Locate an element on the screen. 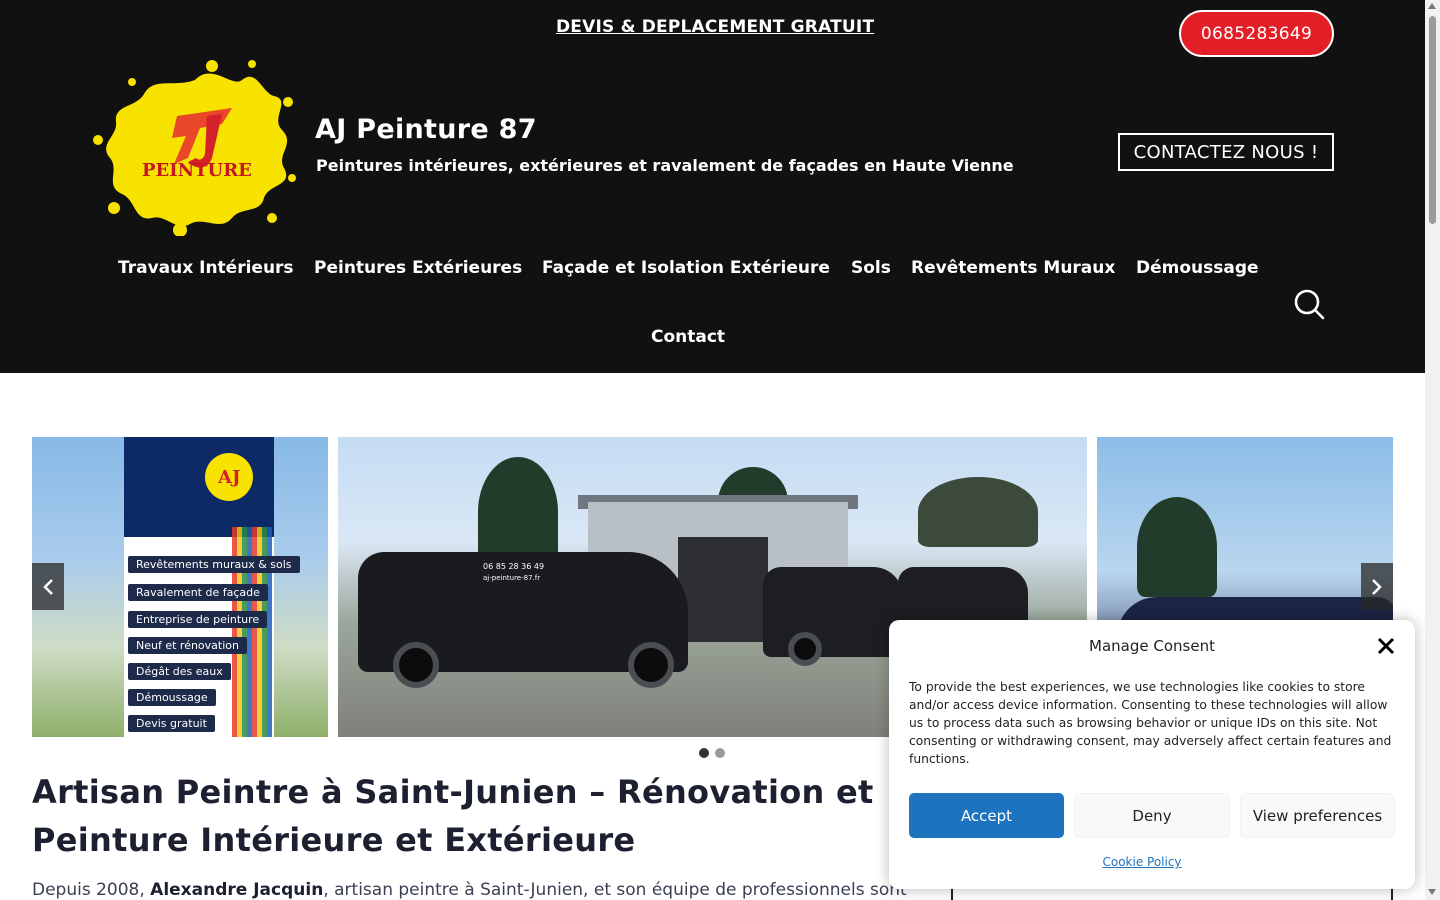  nav-item-wall-coverings: Revêtements Muraux is located at coordinates (1013, 268).